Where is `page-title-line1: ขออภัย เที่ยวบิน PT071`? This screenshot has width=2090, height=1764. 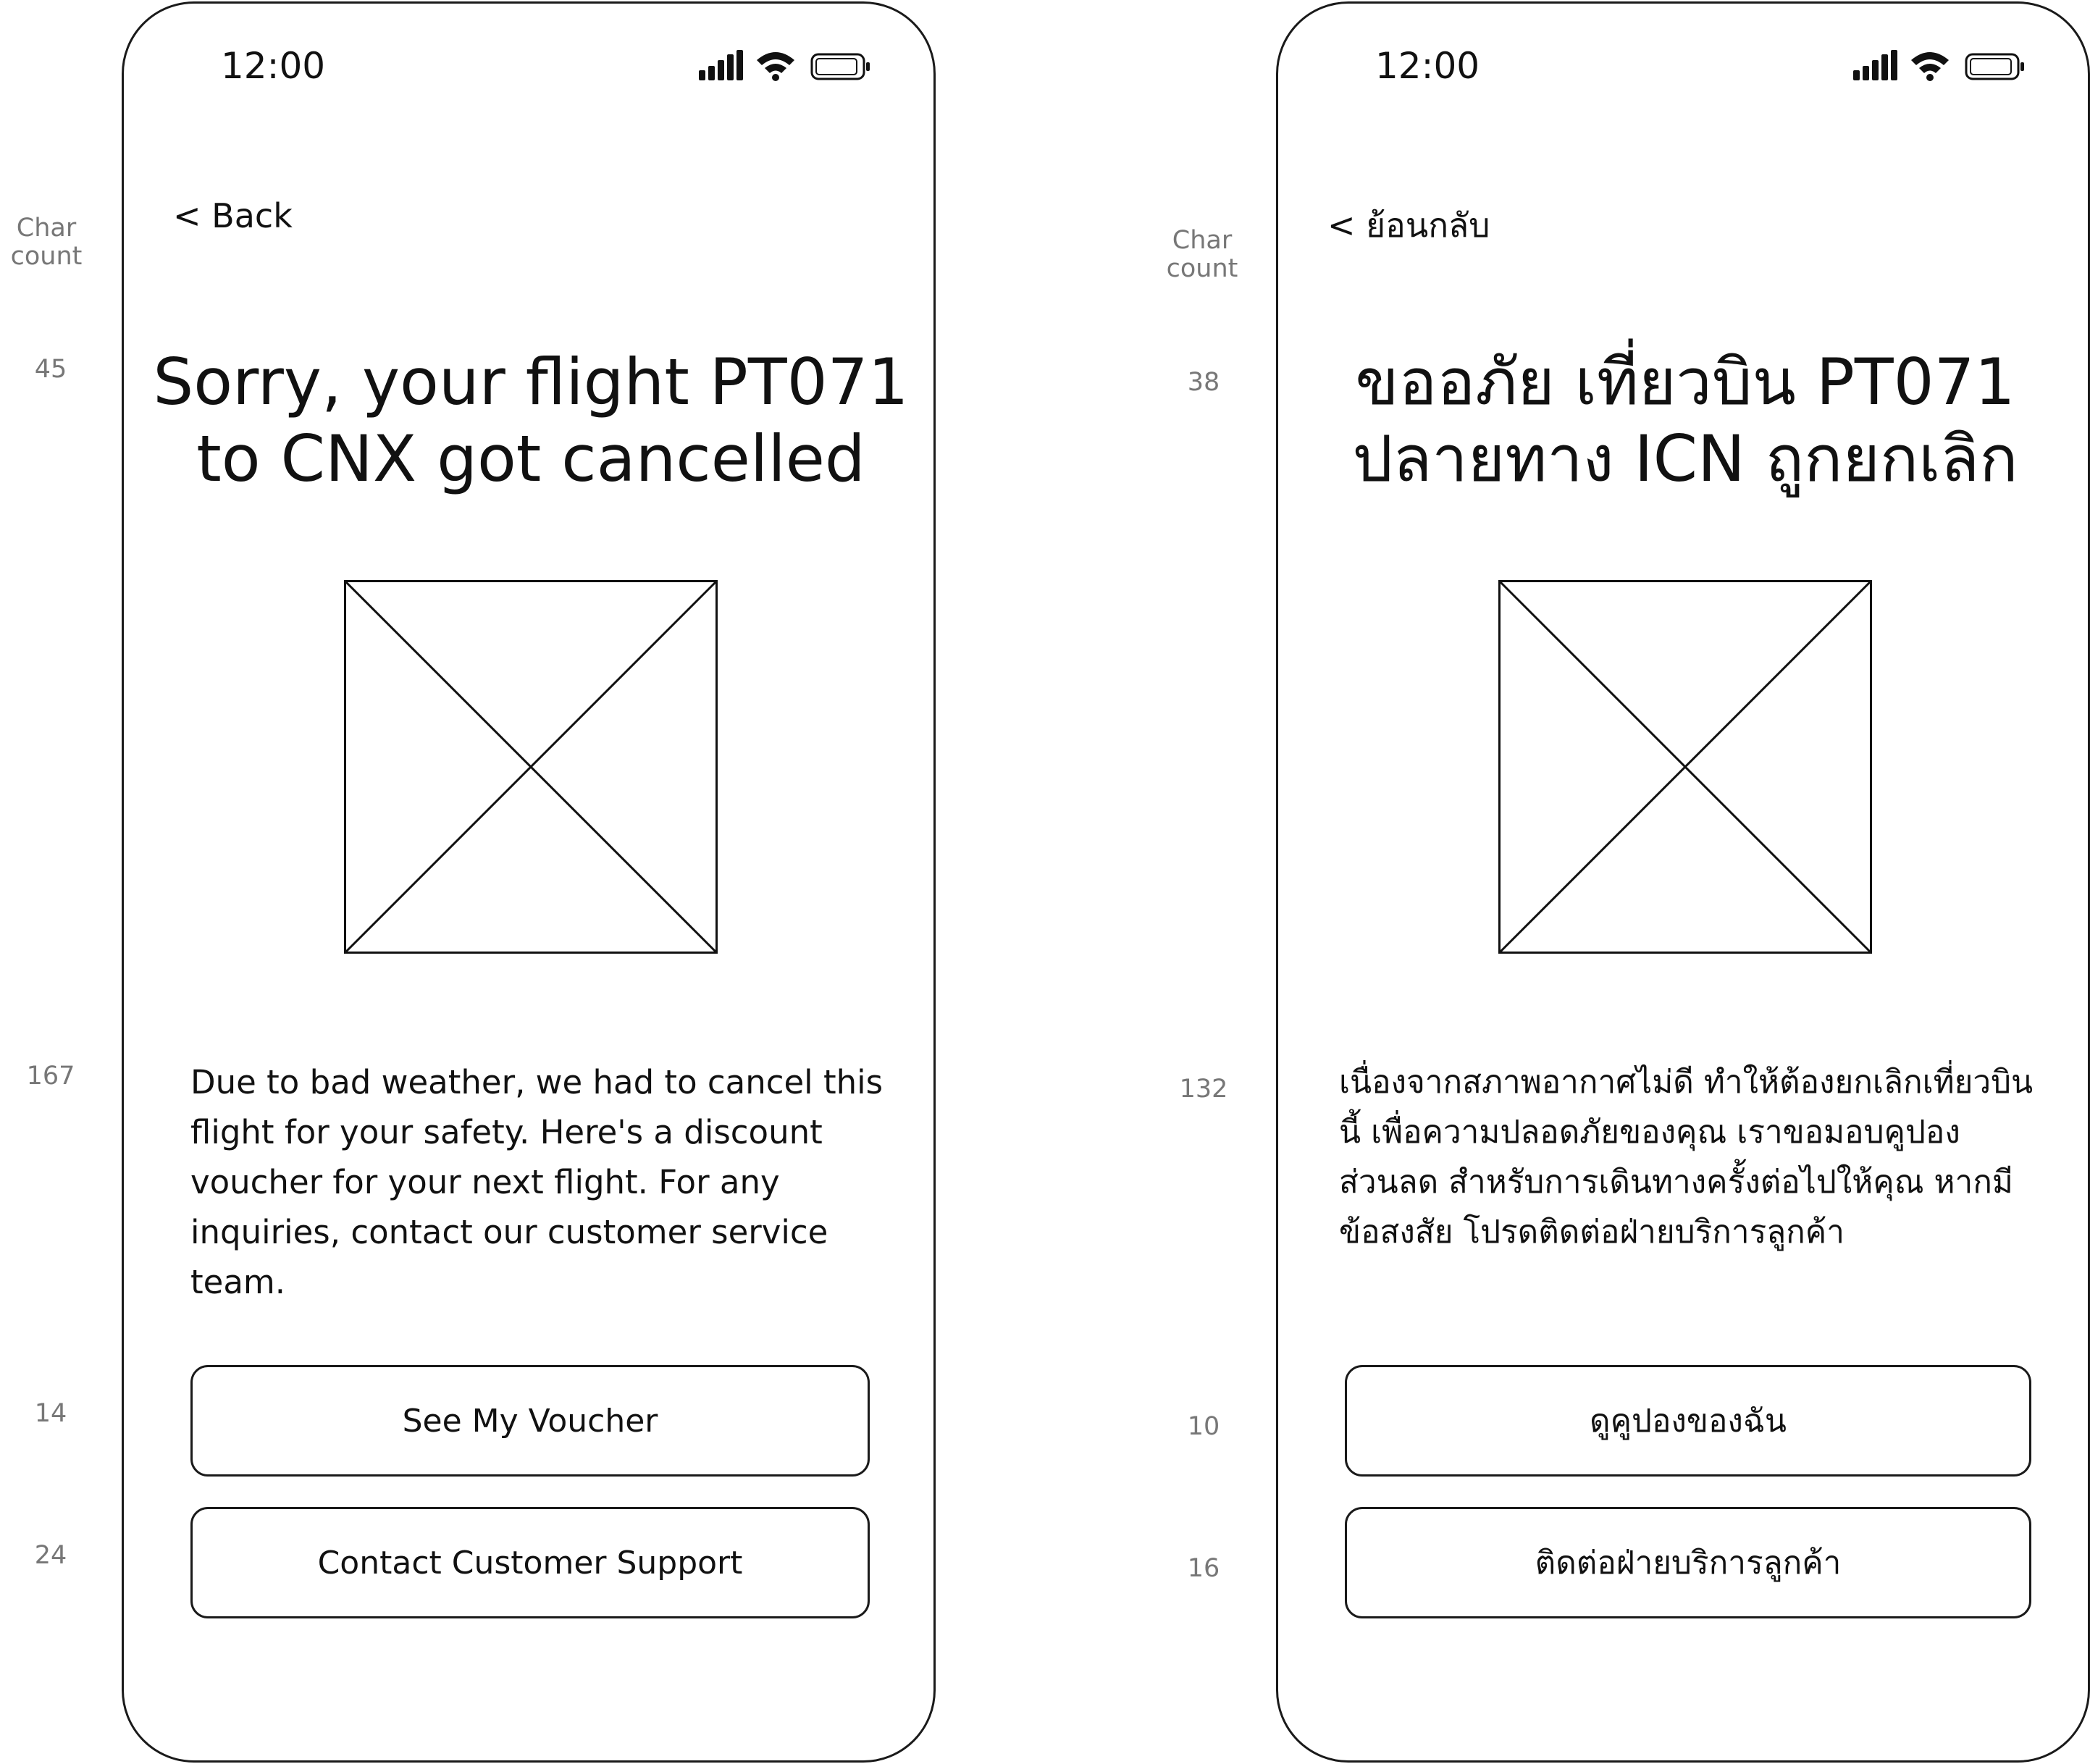 page-title-line1: ขออภัย เที่ยวบิน PT071 is located at coordinates (1685, 382).